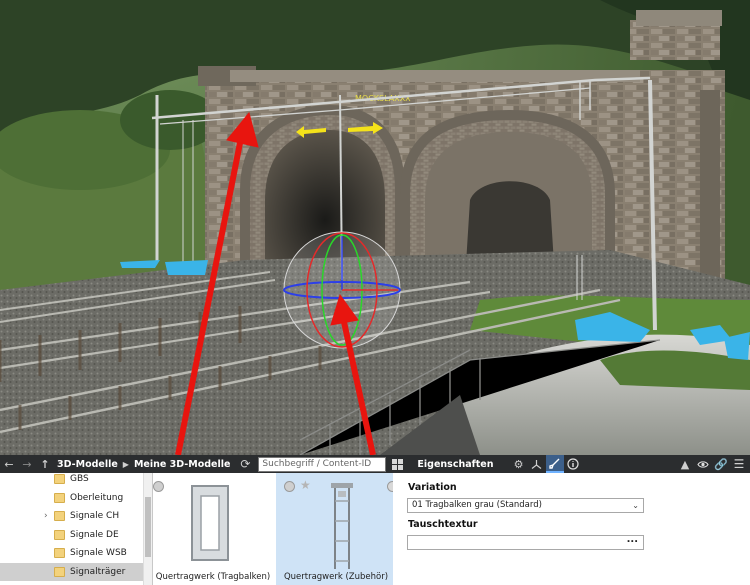 Image resolution: width=750 pixels, height=585 pixels. I want to click on gear-icon: ⚙, so click(519, 464).